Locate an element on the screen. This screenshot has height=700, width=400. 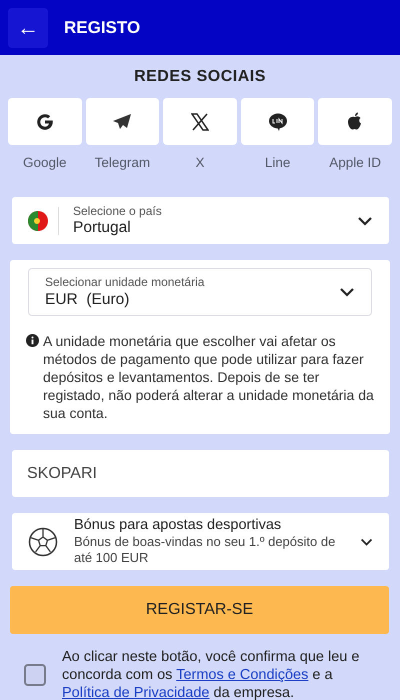
register-button: REGISTAR-SE is located at coordinates (199, 610).